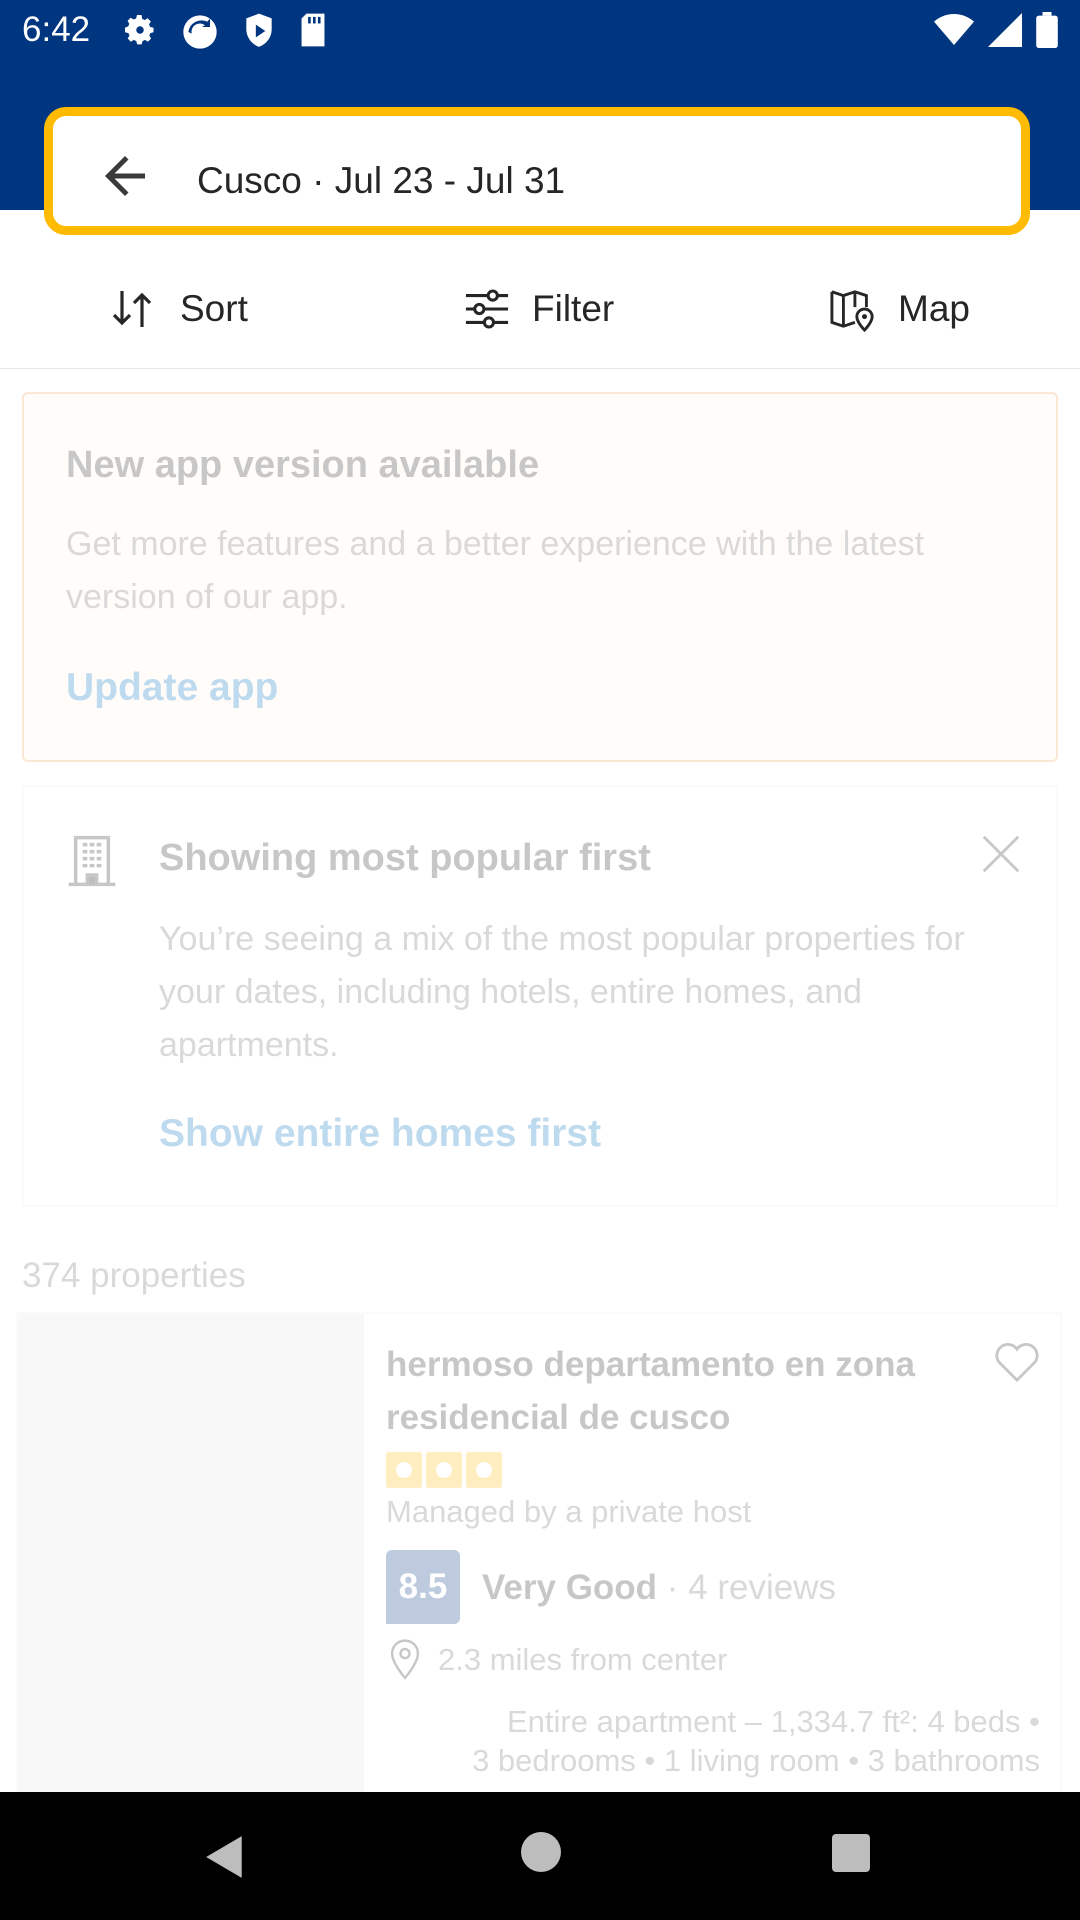 The height and width of the screenshot is (1920, 1080). What do you see at coordinates (852, 311) in the screenshot?
I see `map-icon` at bounding box center [852, 311].